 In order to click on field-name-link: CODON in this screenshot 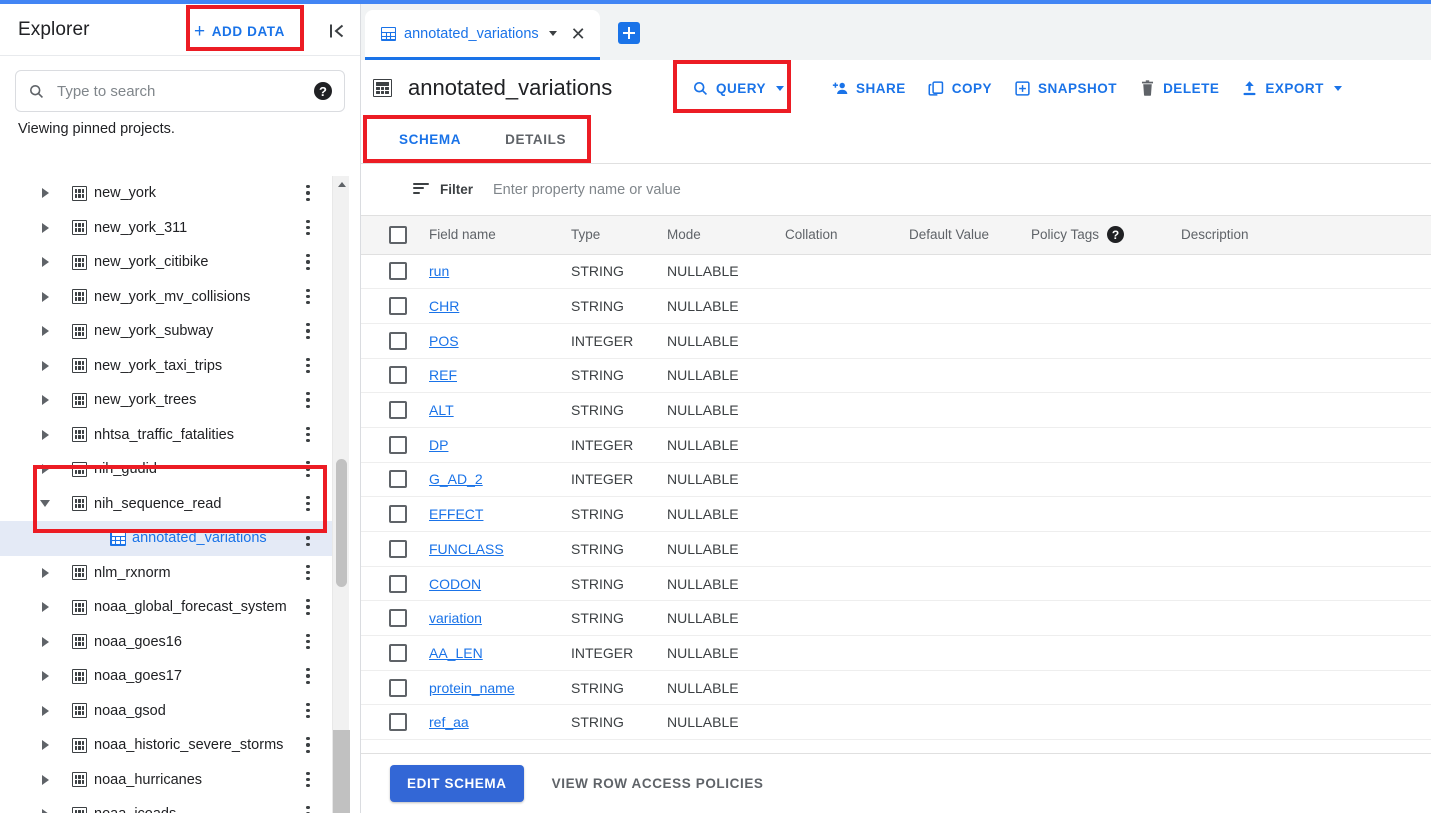, I will do `click(455, 584)`.